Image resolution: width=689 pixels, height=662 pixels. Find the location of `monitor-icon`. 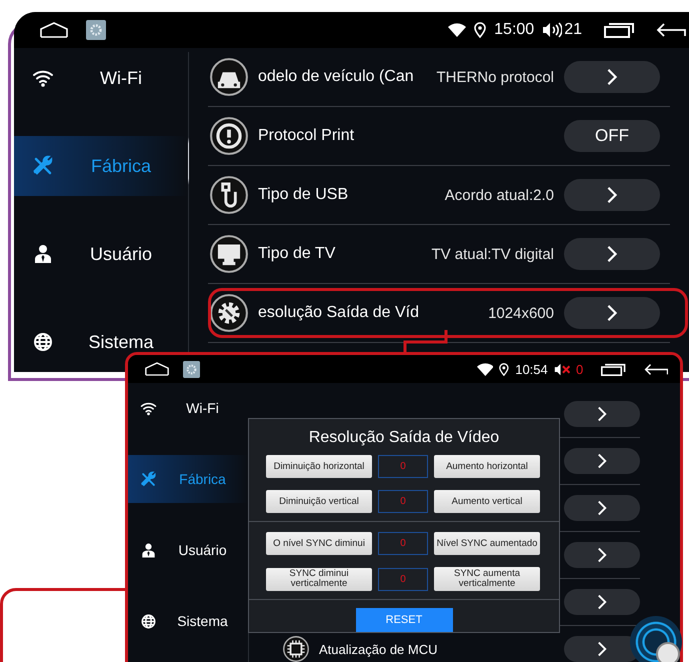

monitor-icon is located at coordinates (229, 254).